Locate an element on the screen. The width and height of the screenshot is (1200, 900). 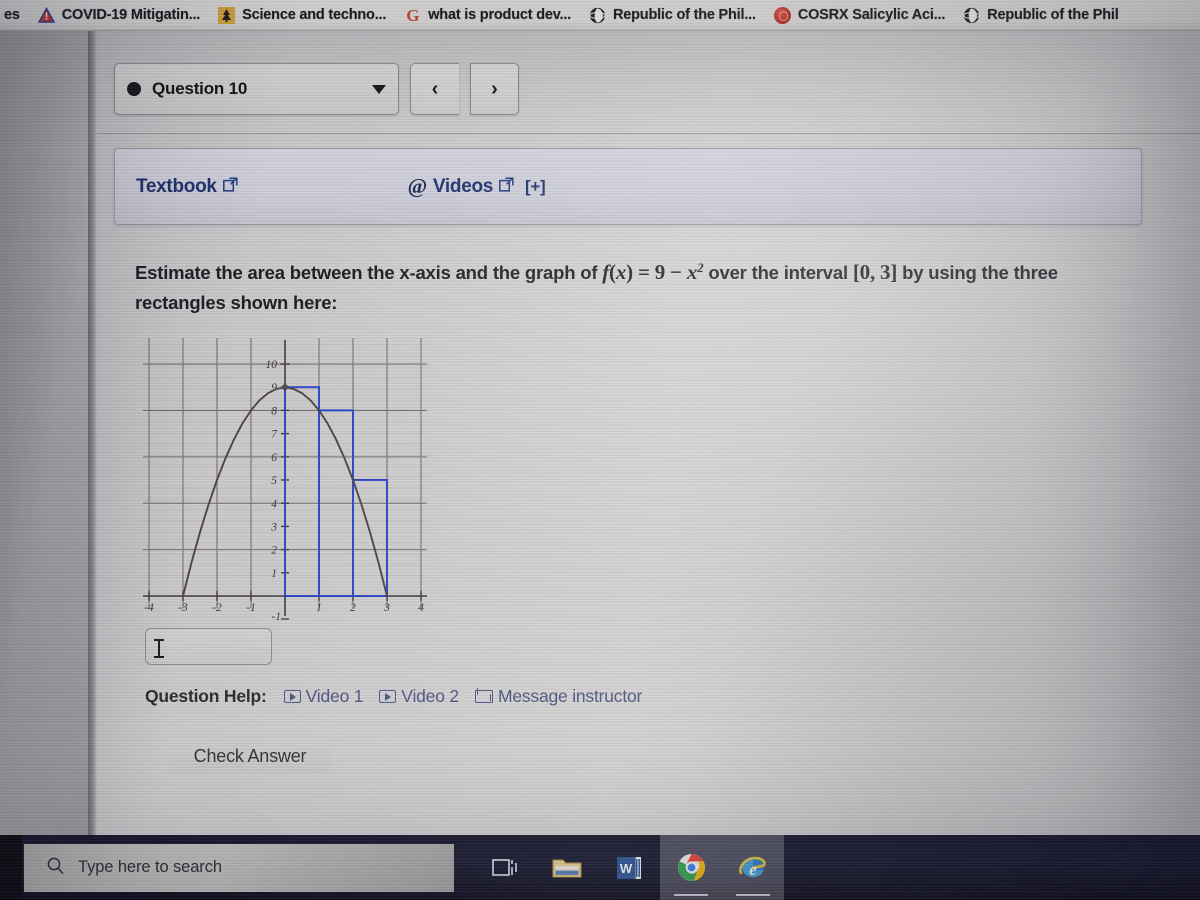
x-tick-label-1: 1 is located at coordinates (319, 608).